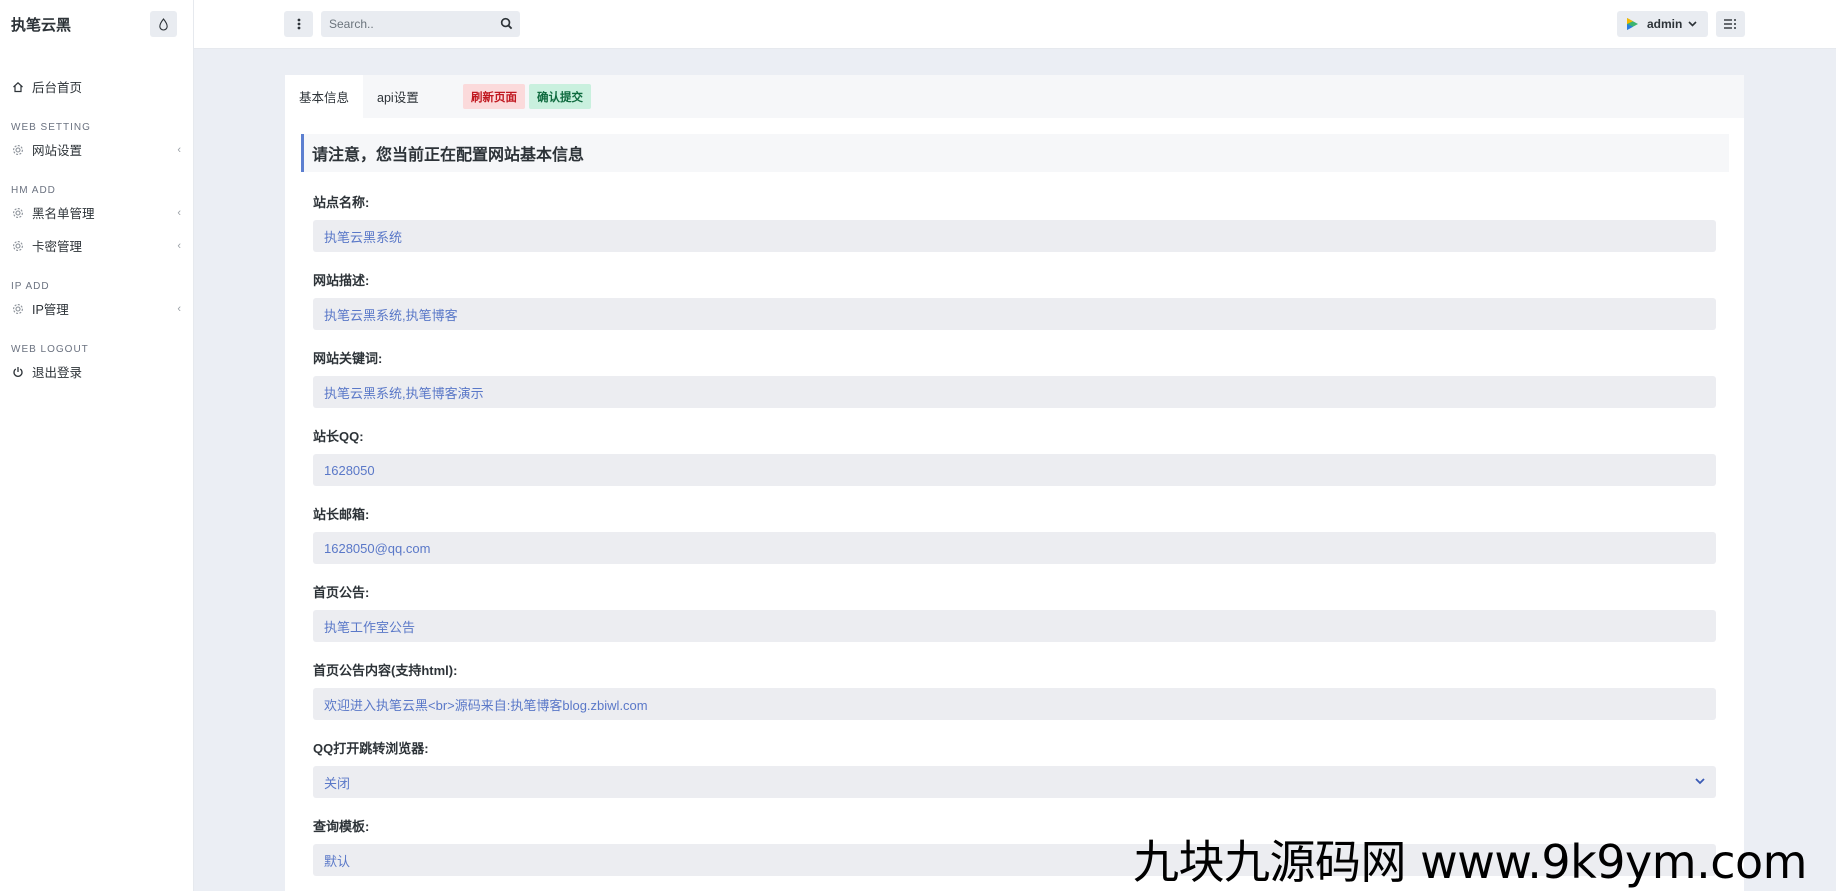  I want to click on field-label: 站长QQ:, so click(338, 436).